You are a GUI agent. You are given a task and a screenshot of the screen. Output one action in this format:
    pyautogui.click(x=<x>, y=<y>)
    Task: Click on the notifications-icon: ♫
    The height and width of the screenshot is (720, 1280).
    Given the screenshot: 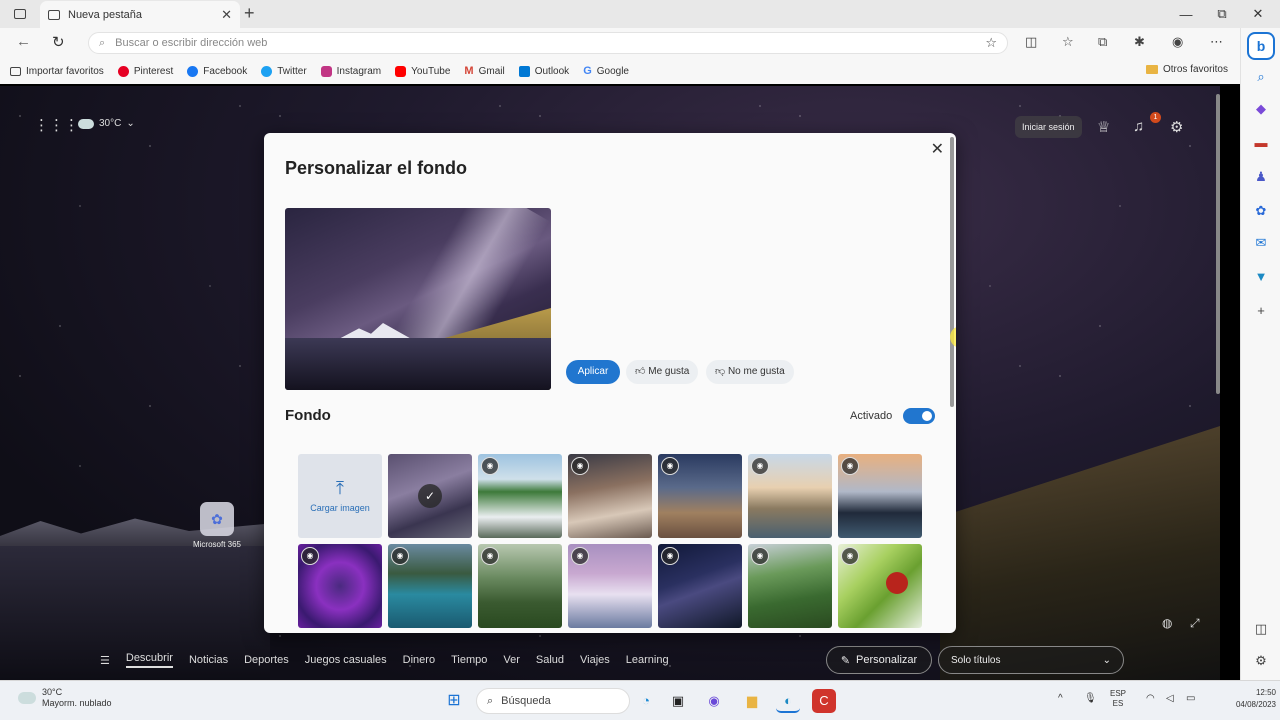 What is the action you would take?
    pyautogui.click(x=1138, y=126)
    